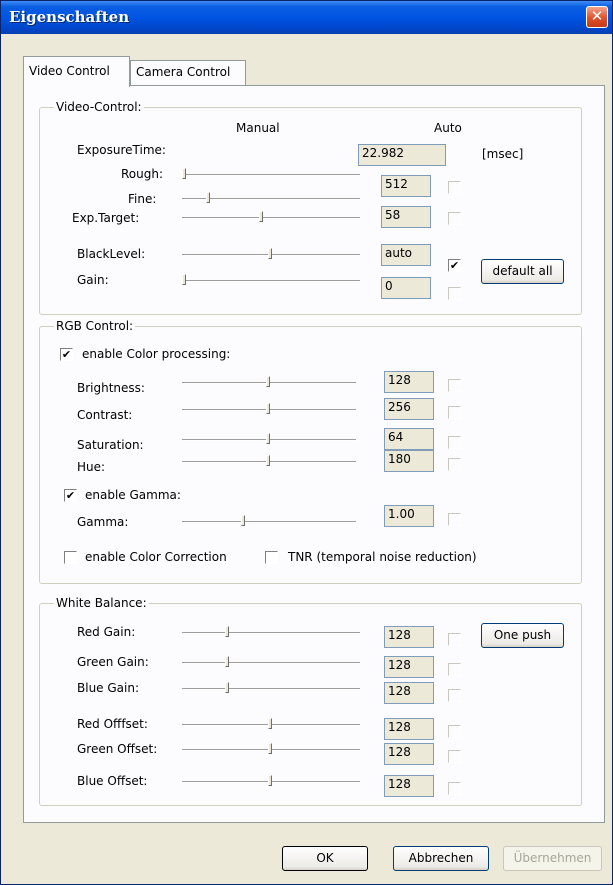 This screenshot has height=885, width=613. I want to click on apply-button: Übernehmen, so click(552, 858).